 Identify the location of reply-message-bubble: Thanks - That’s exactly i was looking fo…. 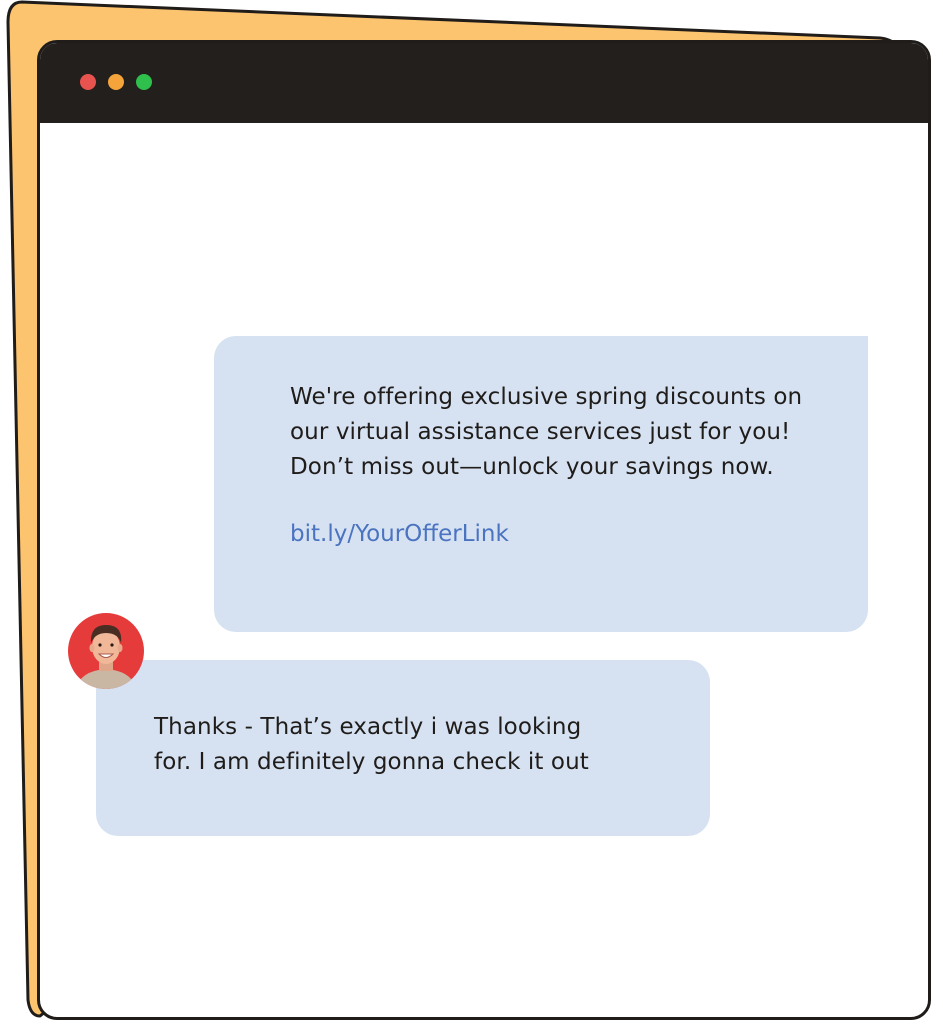
(403, 748).